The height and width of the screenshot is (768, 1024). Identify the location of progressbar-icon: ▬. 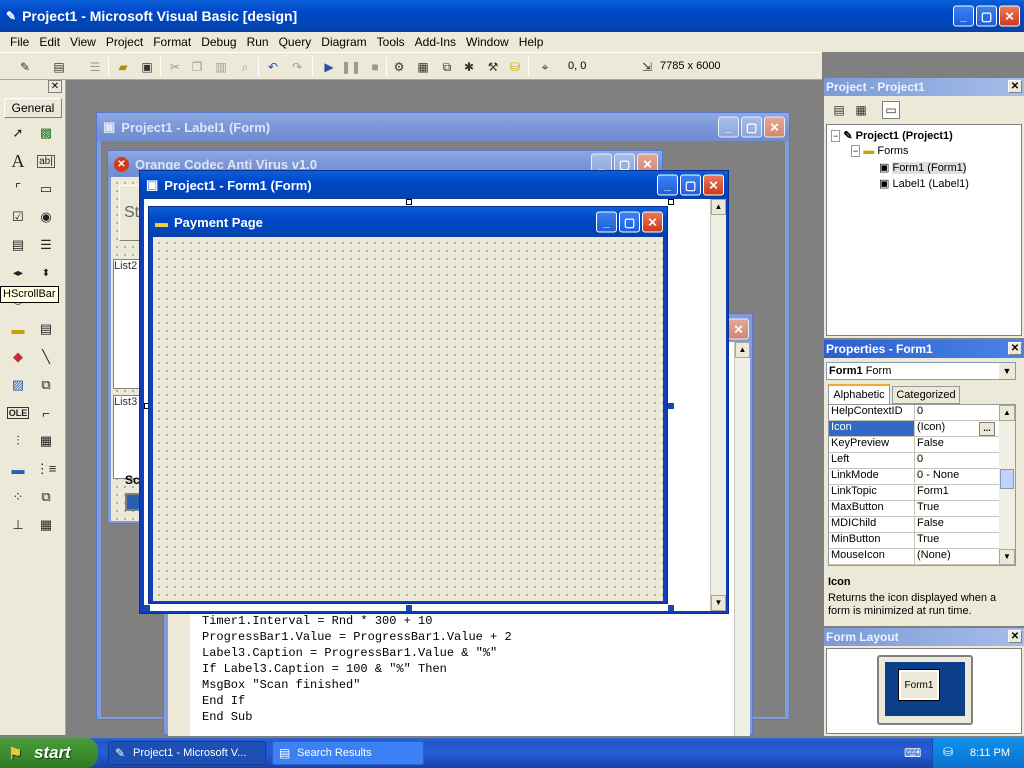
(18, 469).